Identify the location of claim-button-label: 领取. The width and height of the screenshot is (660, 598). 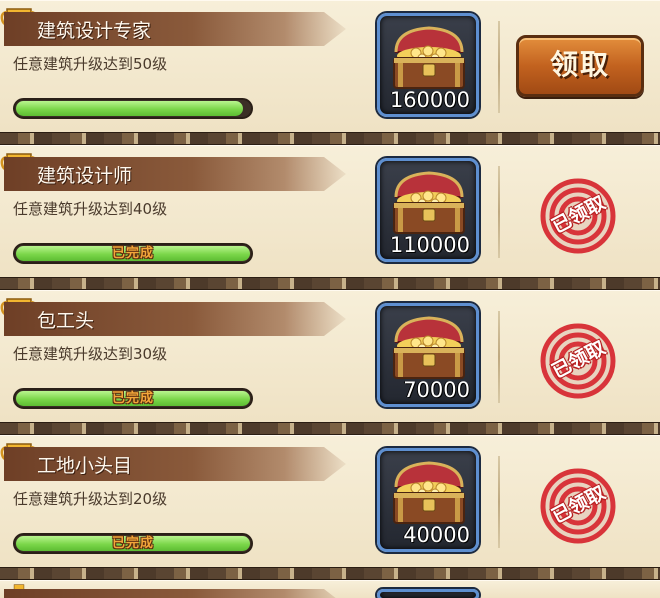
(579, 64).